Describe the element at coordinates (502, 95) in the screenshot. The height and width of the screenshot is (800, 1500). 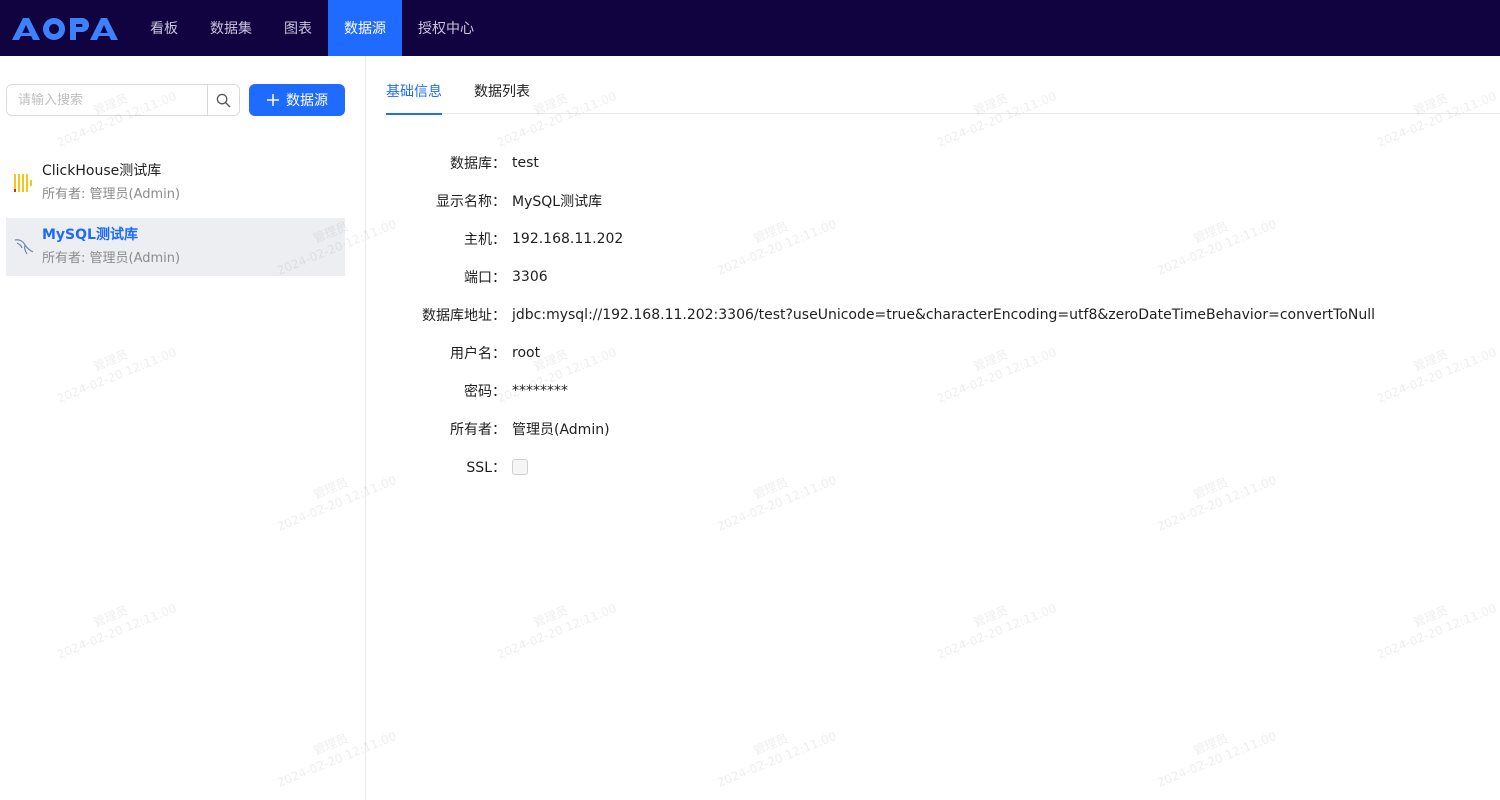
I see `tab-data-list: 数据列表` at that location.